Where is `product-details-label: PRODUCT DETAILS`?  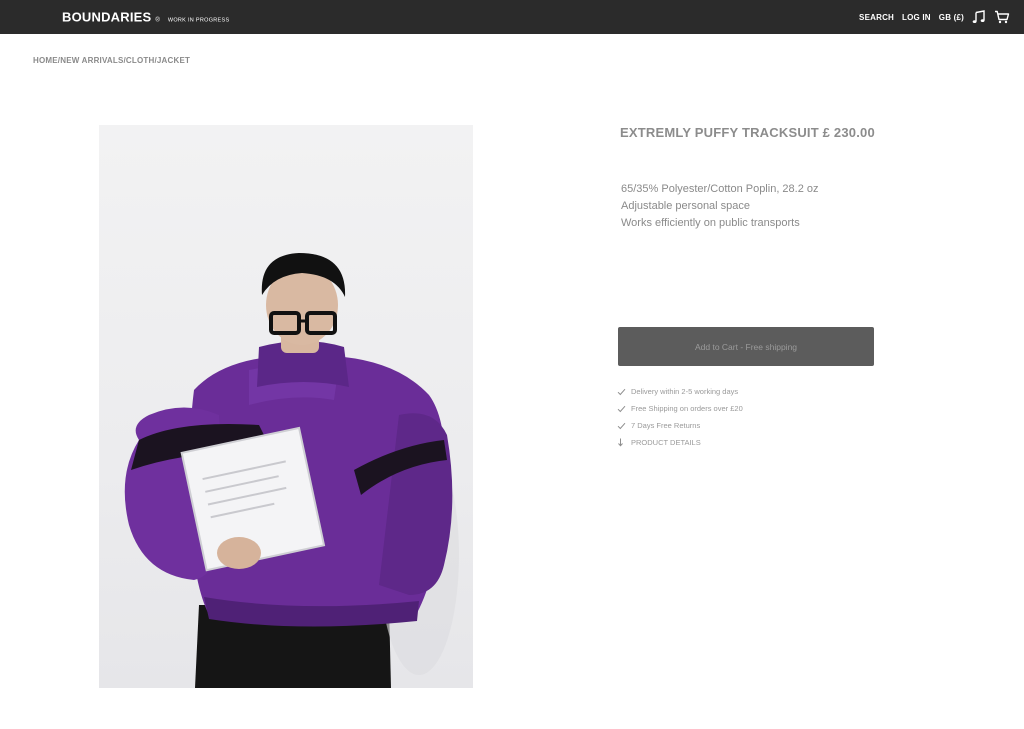 product-details-label: PRODUCT DETAILS is located at coordinates (666, 442).